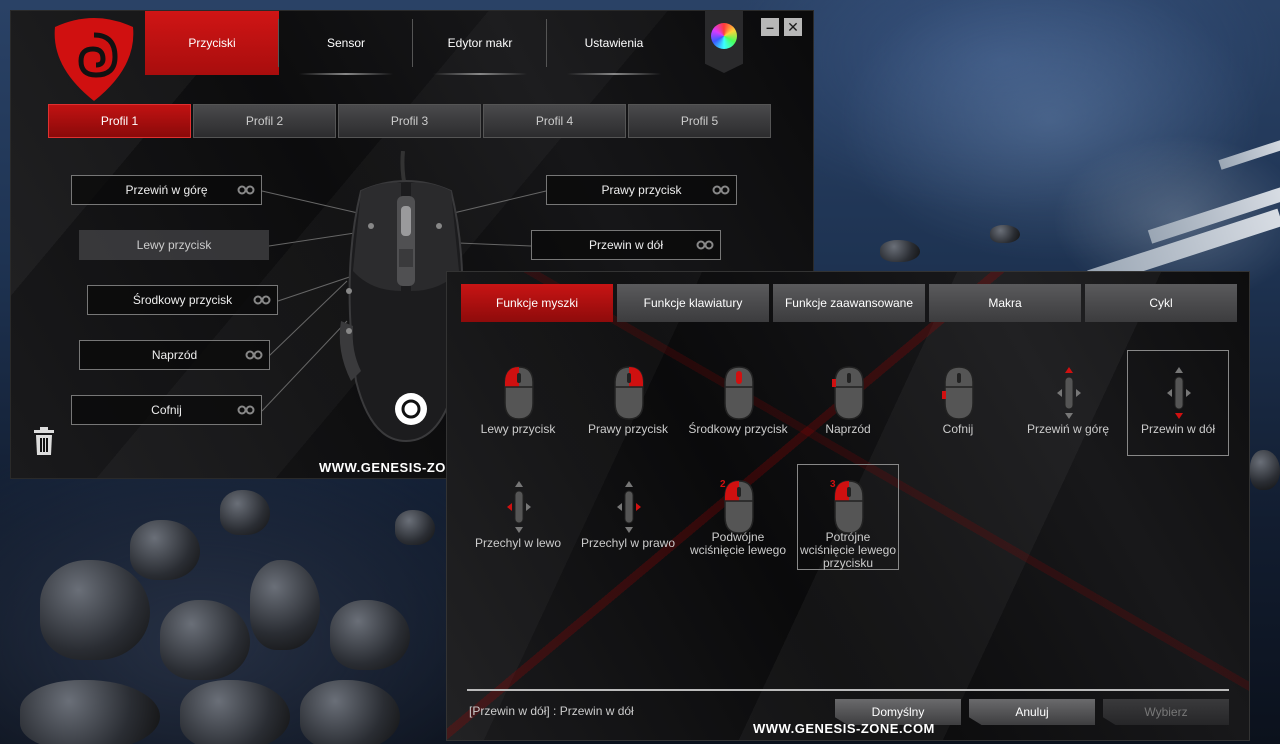 This screenshot has width=1280, height=744. I want to click on lighting-tab, so click(724, 42).